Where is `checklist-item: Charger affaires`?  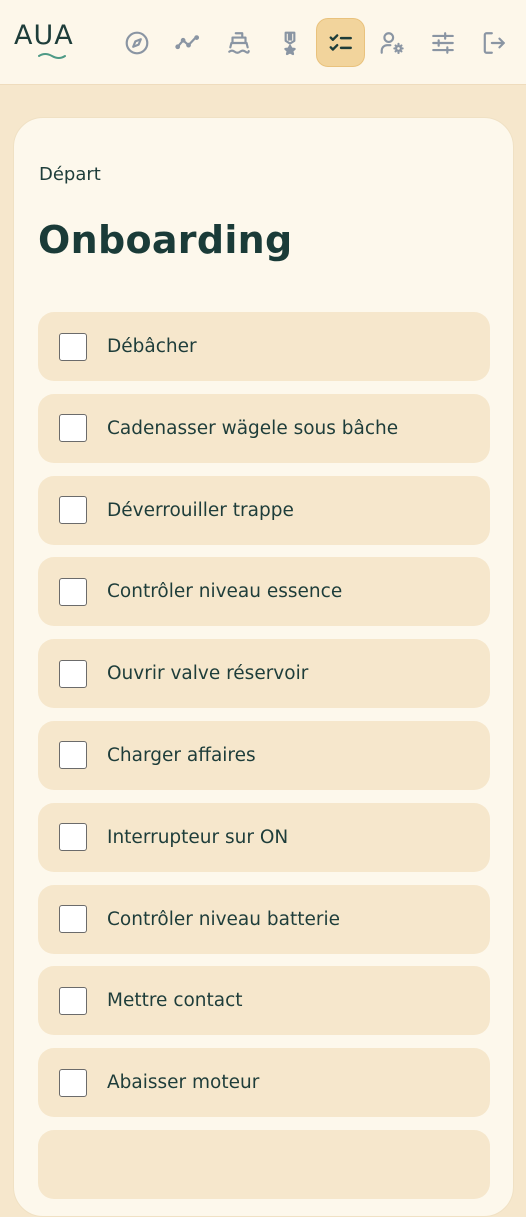 checklist-item: Charger affaires is located at coordinates (264, 755).